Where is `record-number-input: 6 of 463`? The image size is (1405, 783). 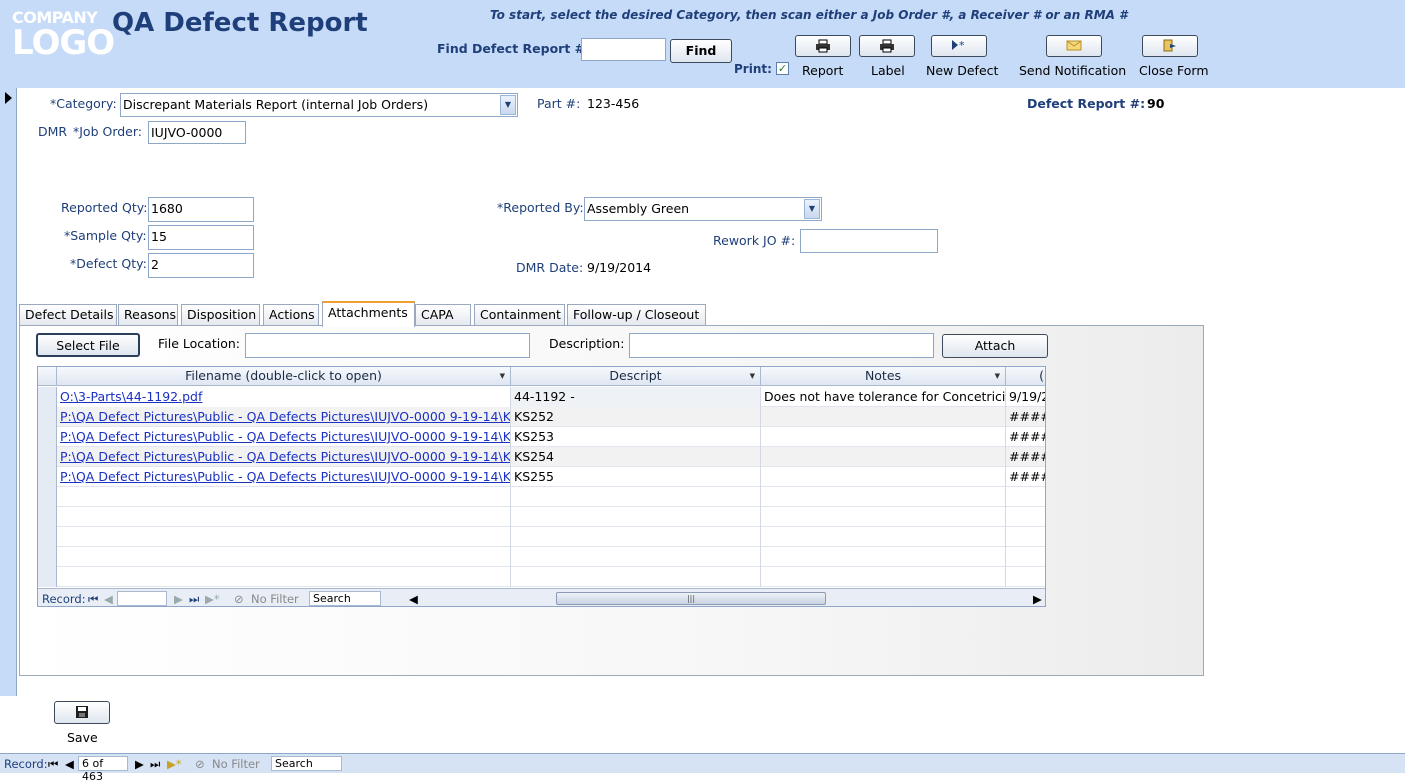 record-number-input: 6 of 463 is located at coordinates (103, 769).